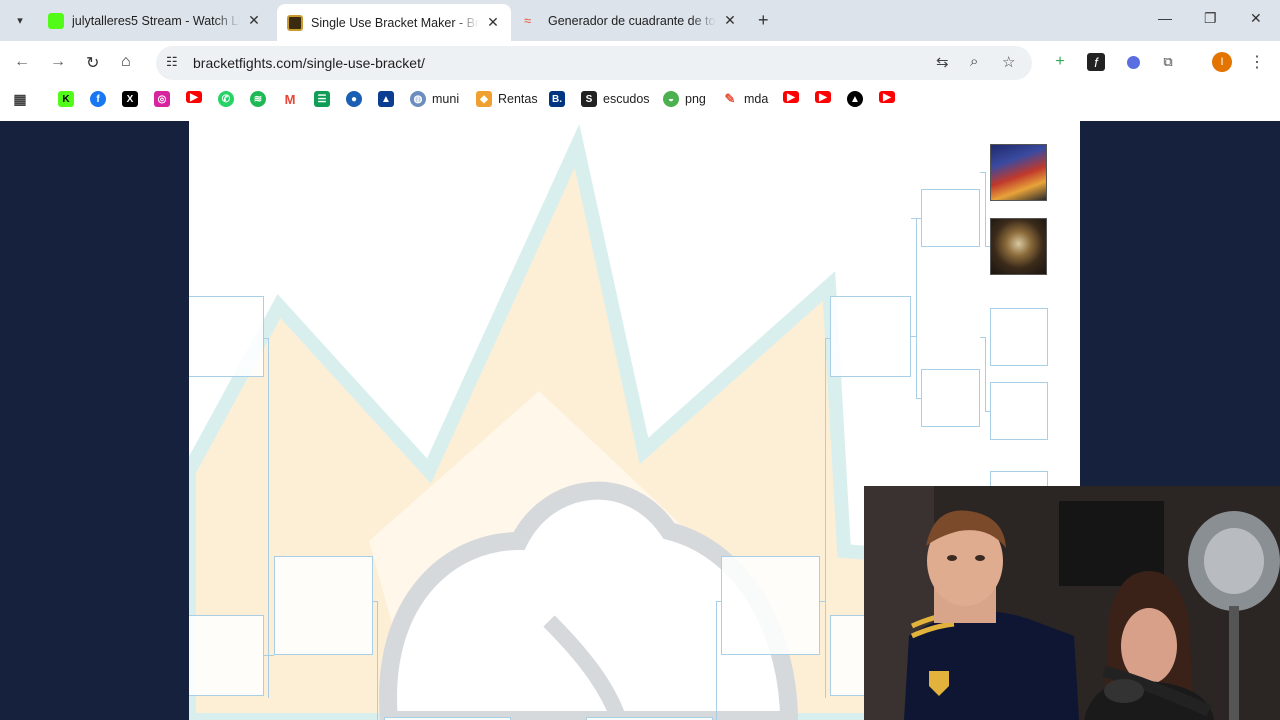 Image resolution: width=1280 pixels, height=720 pixels. Describe the element at coordinates (730, 99) in the screenshot. I see `mda-icon: ✎` at that location.